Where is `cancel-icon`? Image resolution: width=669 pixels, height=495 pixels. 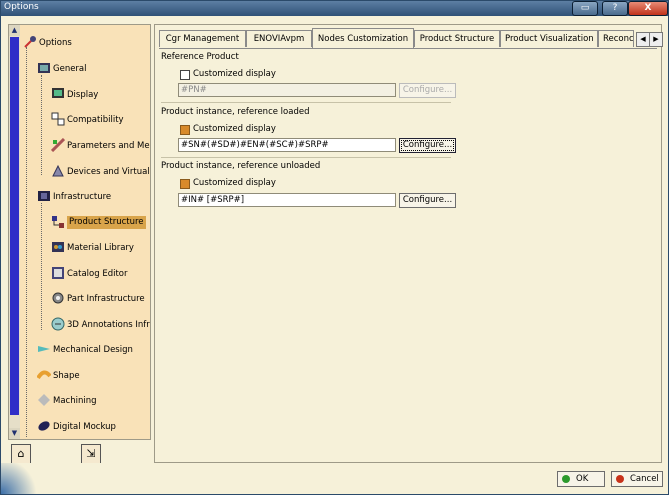
cancel-icon is located at coordinates (620, 479).